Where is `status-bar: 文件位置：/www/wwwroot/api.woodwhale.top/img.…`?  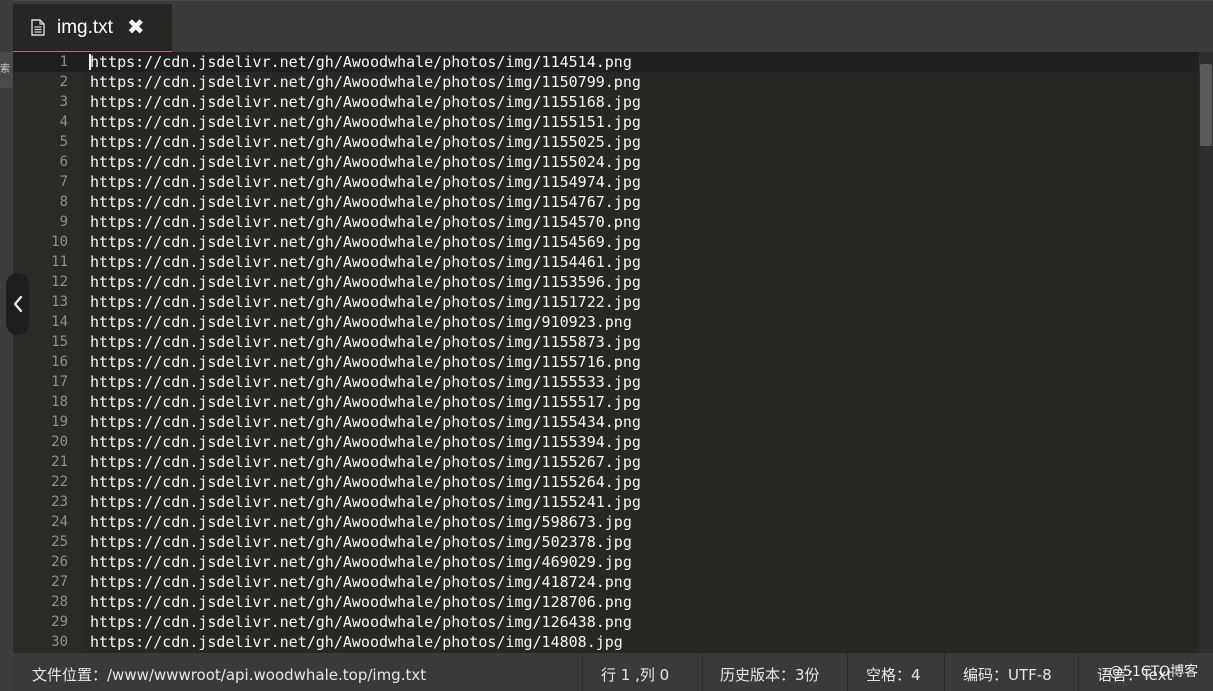 status-bar: 文件位置：/www/wwwroot/api.woodwhale.top/img.… is located at coordinates (613, 672).